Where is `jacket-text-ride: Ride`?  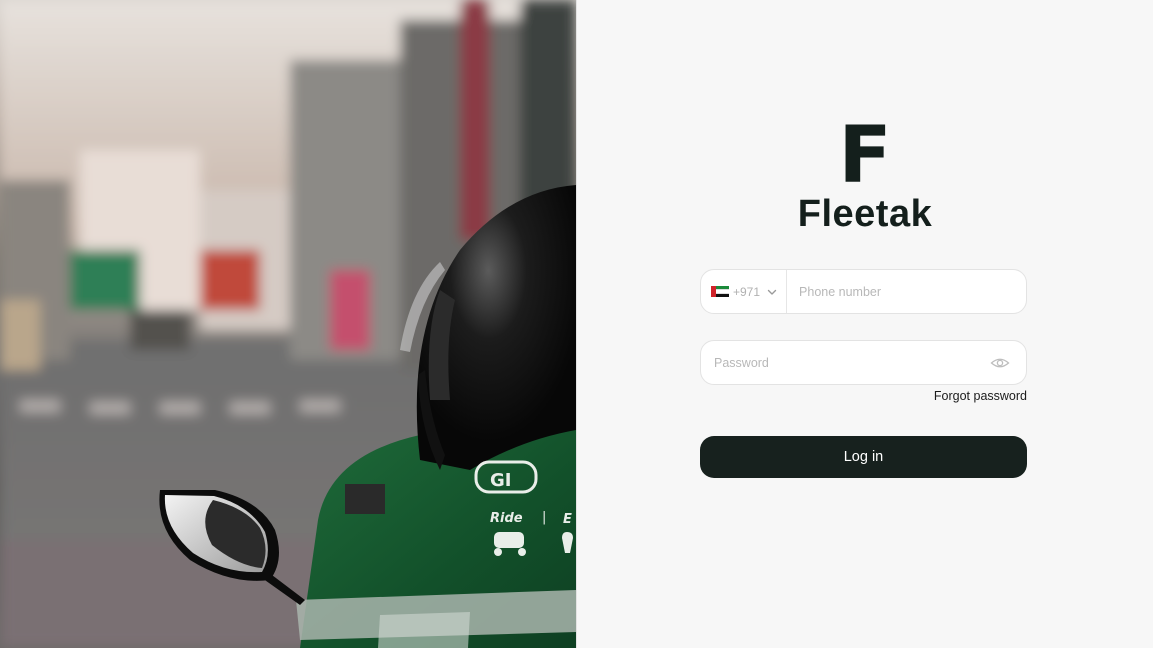
jacket-text-ride: Ride is located at coordinates (506, 518).